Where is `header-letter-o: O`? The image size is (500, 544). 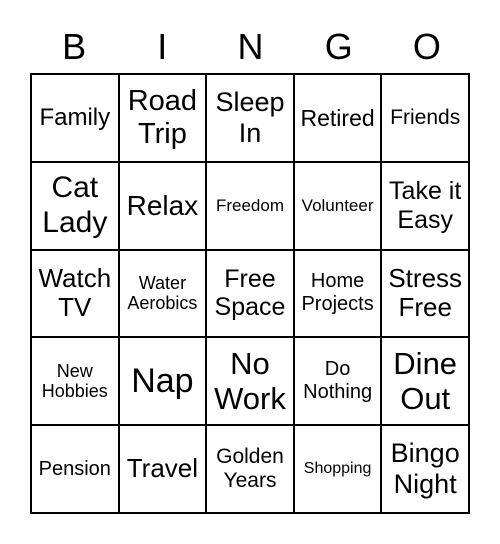 header-letter-o: O is located at coordinates (426, 46).